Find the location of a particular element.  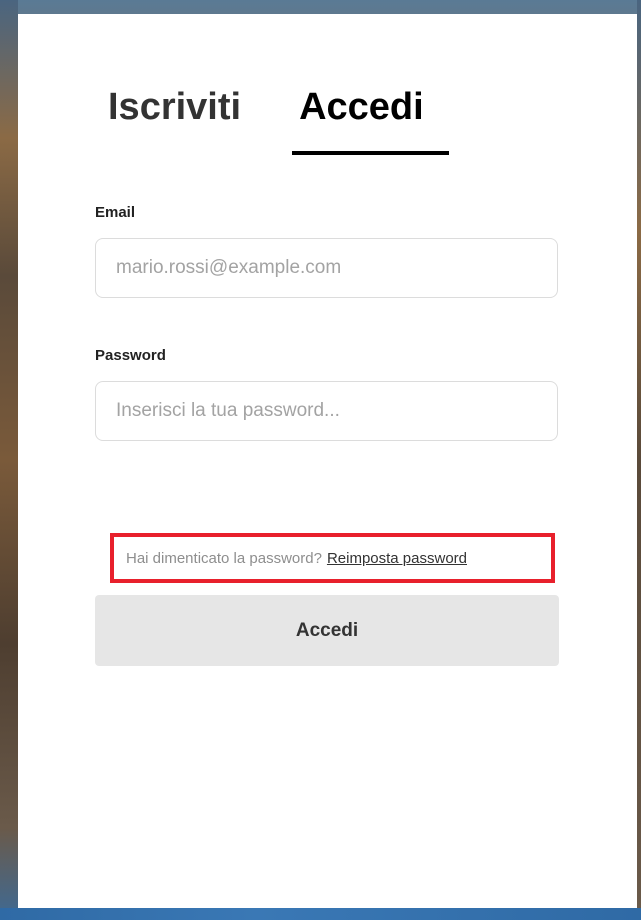

password-label: Password is located at coordinates (130, 355).